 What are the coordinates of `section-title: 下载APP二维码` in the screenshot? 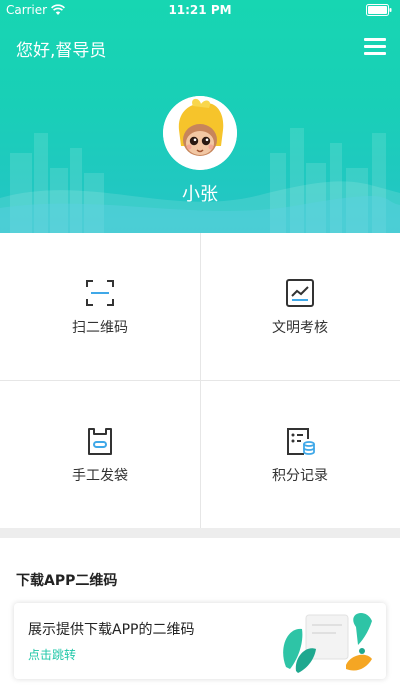 It's located at (67, 581).